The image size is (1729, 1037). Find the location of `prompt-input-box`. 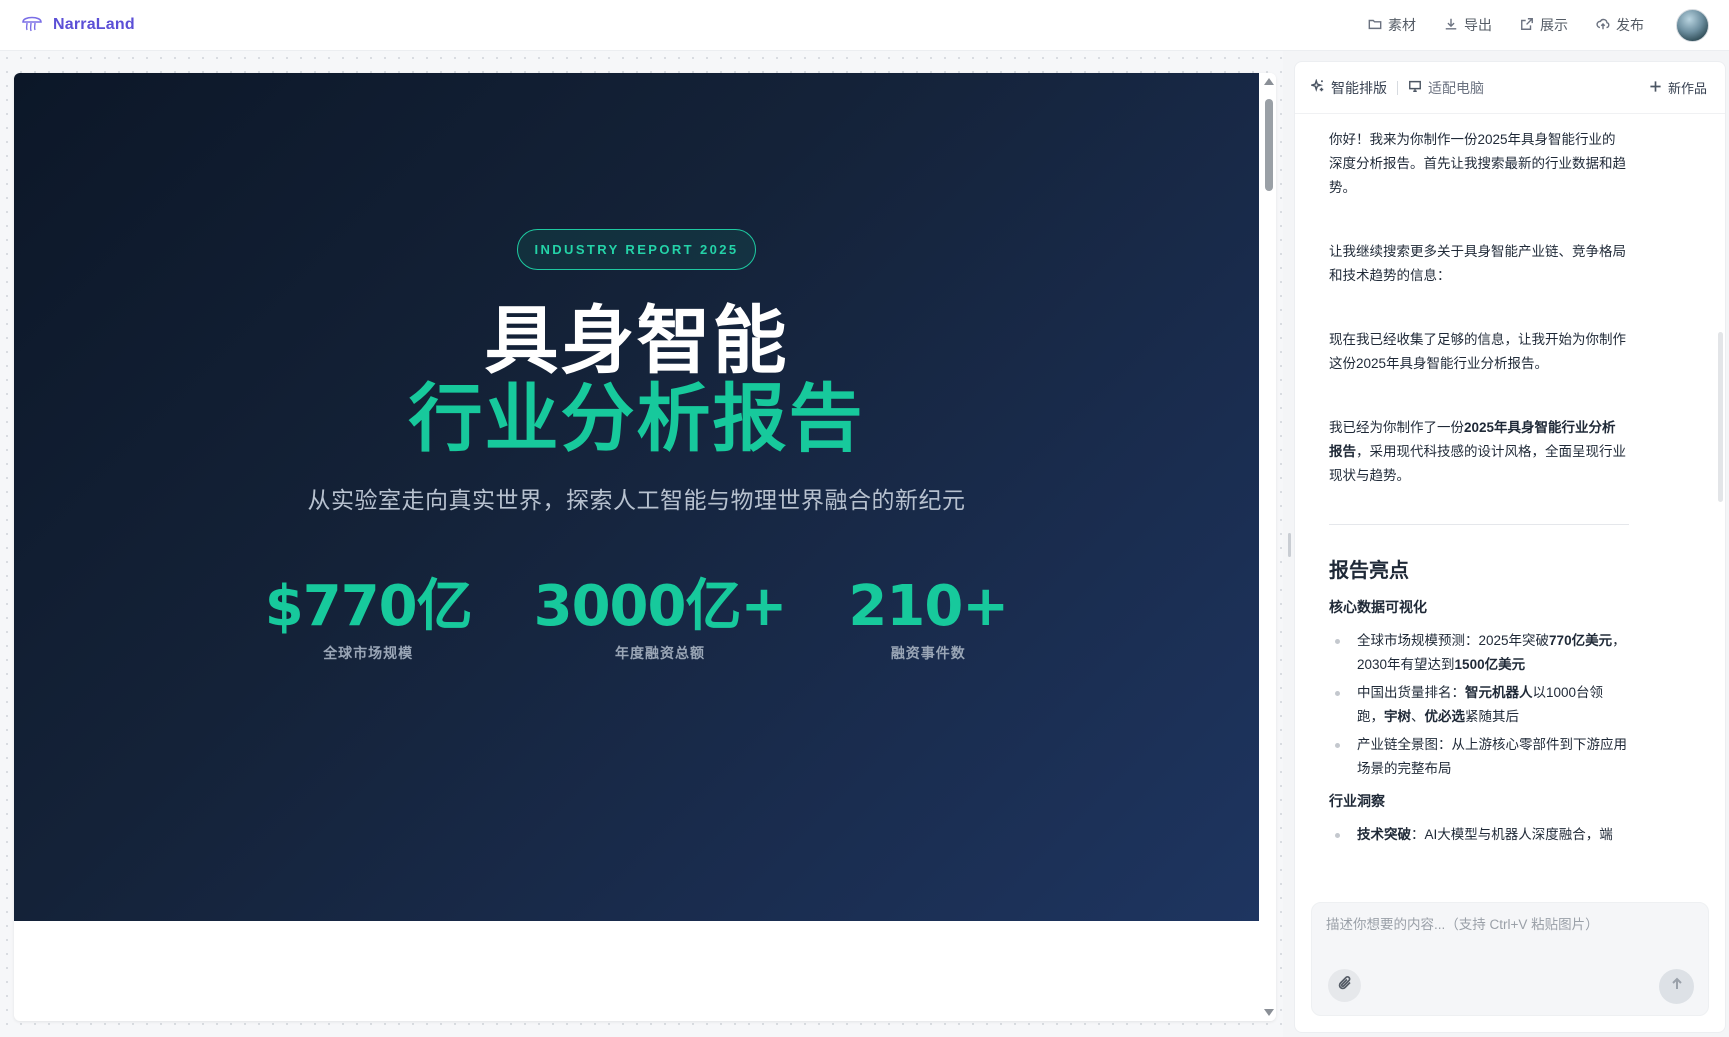

prompt-input-box is located at coordinates (1510, 959).